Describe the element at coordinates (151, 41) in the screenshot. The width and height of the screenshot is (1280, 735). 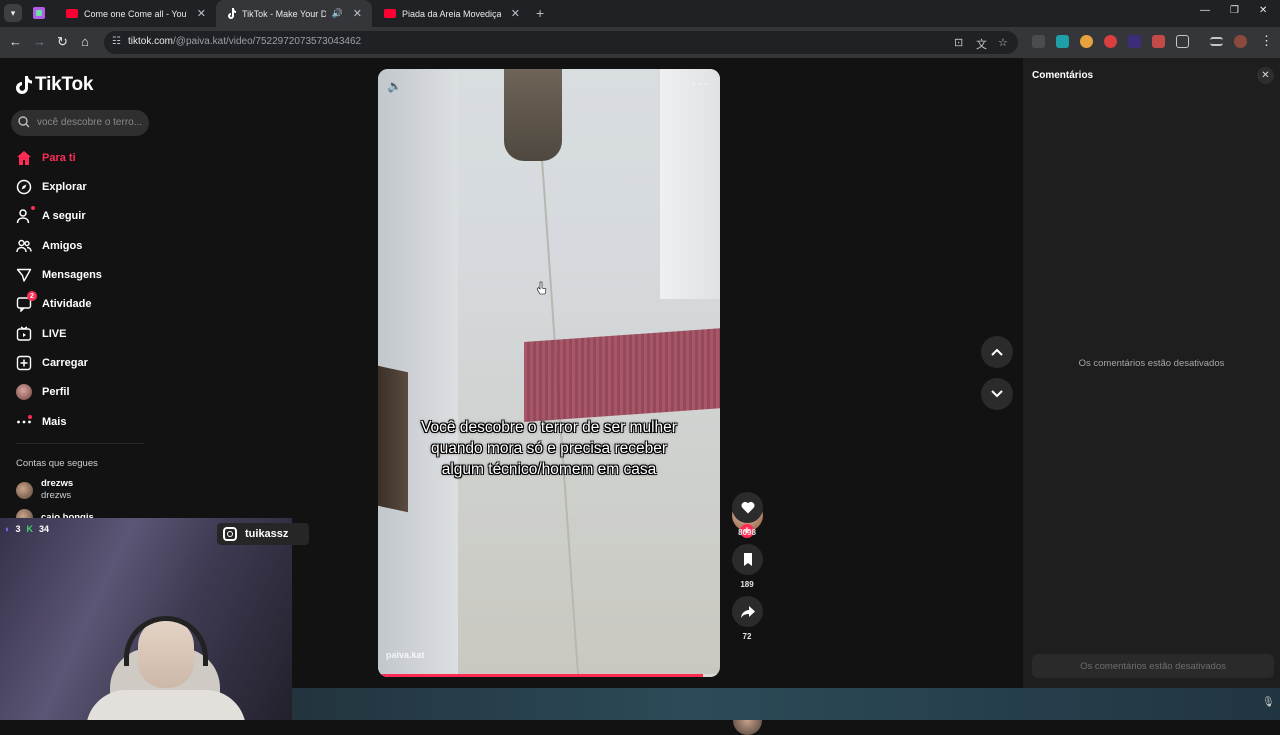
I see `url-domain: tiktok.com` at that location.